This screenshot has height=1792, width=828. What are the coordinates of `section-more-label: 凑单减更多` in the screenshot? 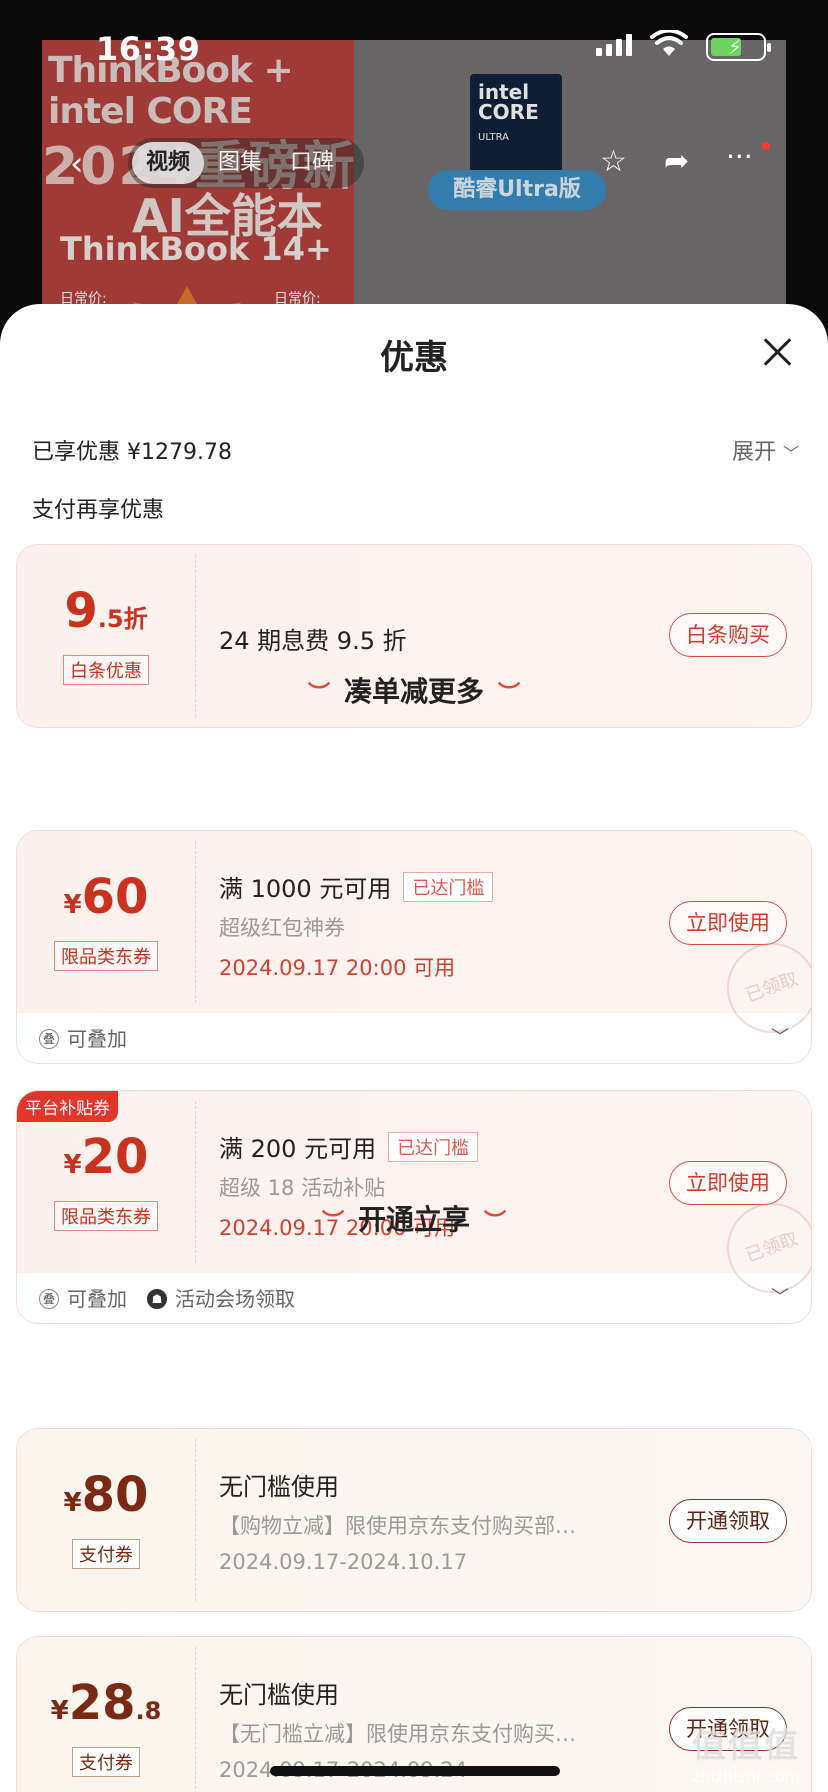 It's located at (413, 691).